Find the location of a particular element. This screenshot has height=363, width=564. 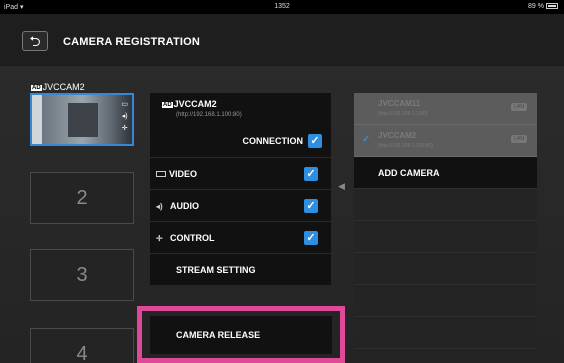

control-row: ✛ CONTROL ✓ is located at coordinates (240, 237).